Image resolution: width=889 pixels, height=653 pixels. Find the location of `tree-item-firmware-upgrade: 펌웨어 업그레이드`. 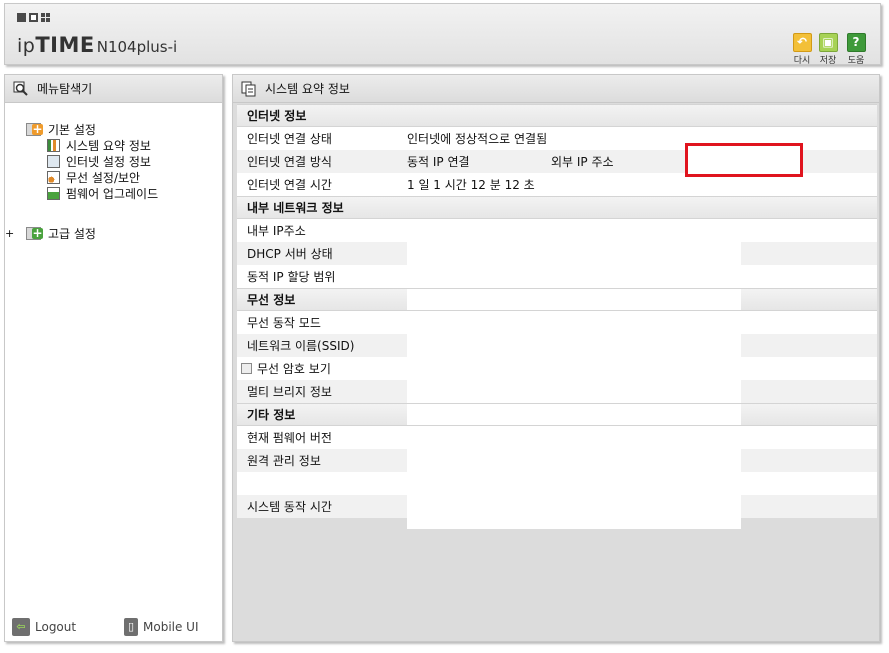

tree-item-firmware-upgrade: 펌웨어 업그레이드 is located at coordinates (102, 193).